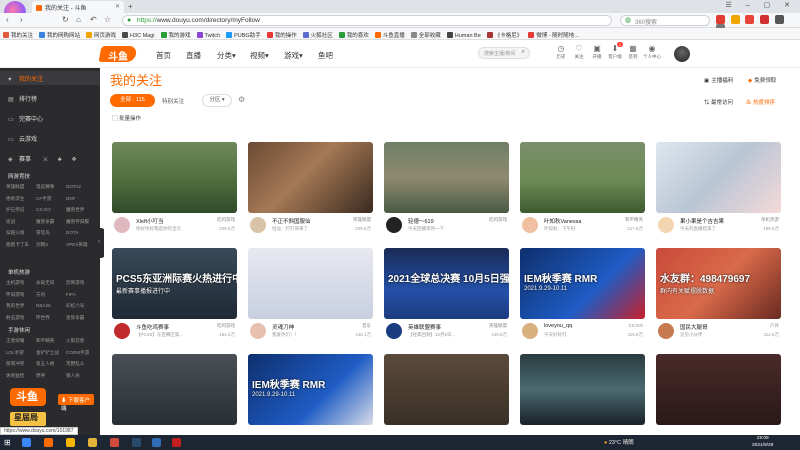 Image resolution: width=800 pixels, height=450 pixels. Describe the element at coordinates (176, 33) in the screenshot. I see `bookmark-item: 我的游戏` at that location.